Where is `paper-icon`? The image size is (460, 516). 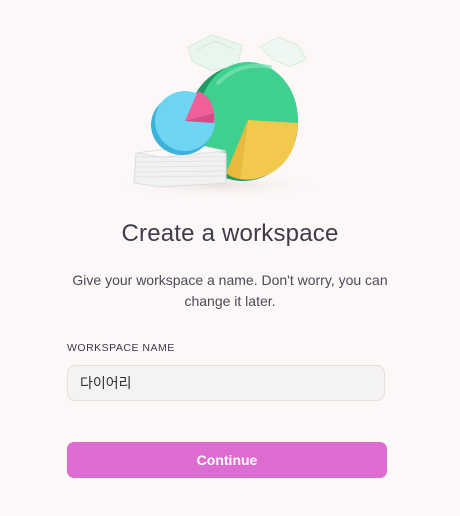
paper-icon is located at coordinates (283, 52).